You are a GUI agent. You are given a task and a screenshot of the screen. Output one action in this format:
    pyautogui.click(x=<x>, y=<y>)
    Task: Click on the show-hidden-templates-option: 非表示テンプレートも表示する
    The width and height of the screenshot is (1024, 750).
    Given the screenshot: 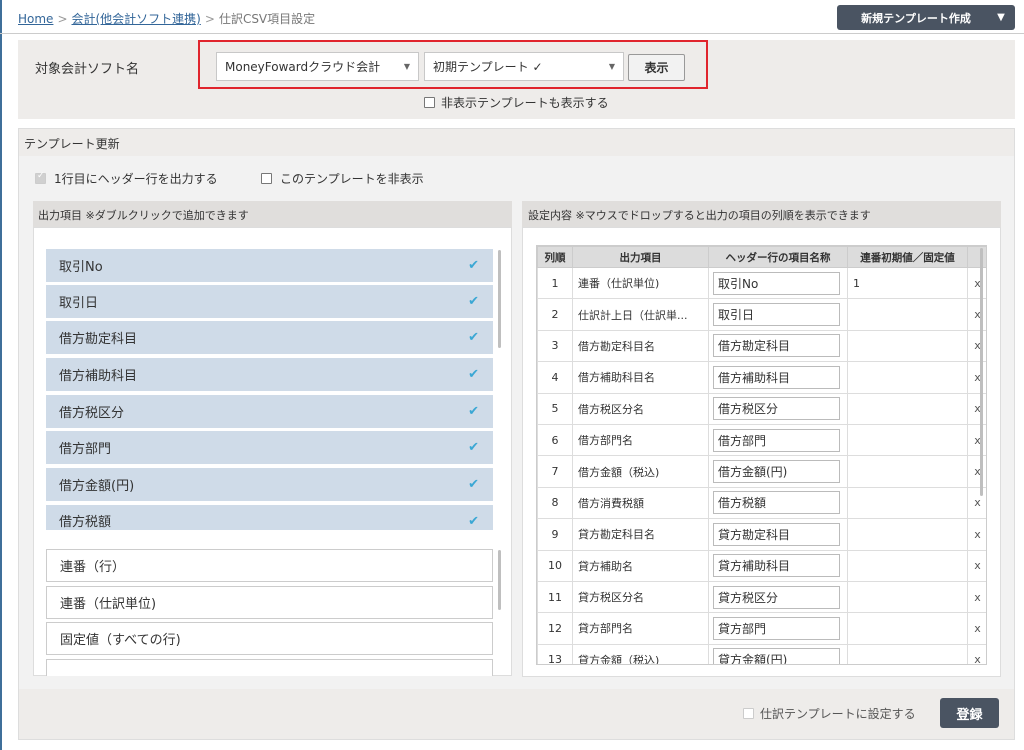 What is the action you would take?
    pyautogui.click(x=516, y=102)
    